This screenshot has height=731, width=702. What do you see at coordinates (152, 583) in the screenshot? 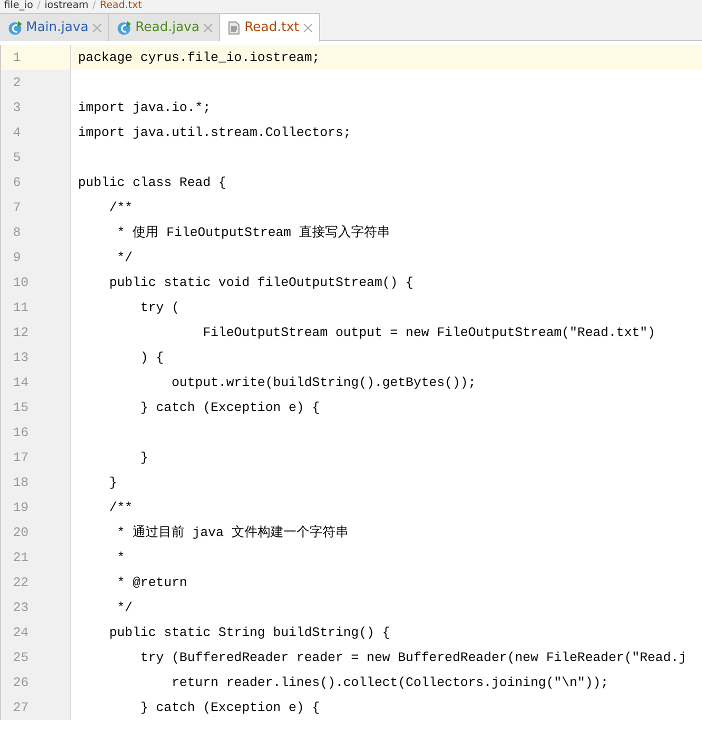
I see `code-line: * @return` at bounding box center [152, 583].